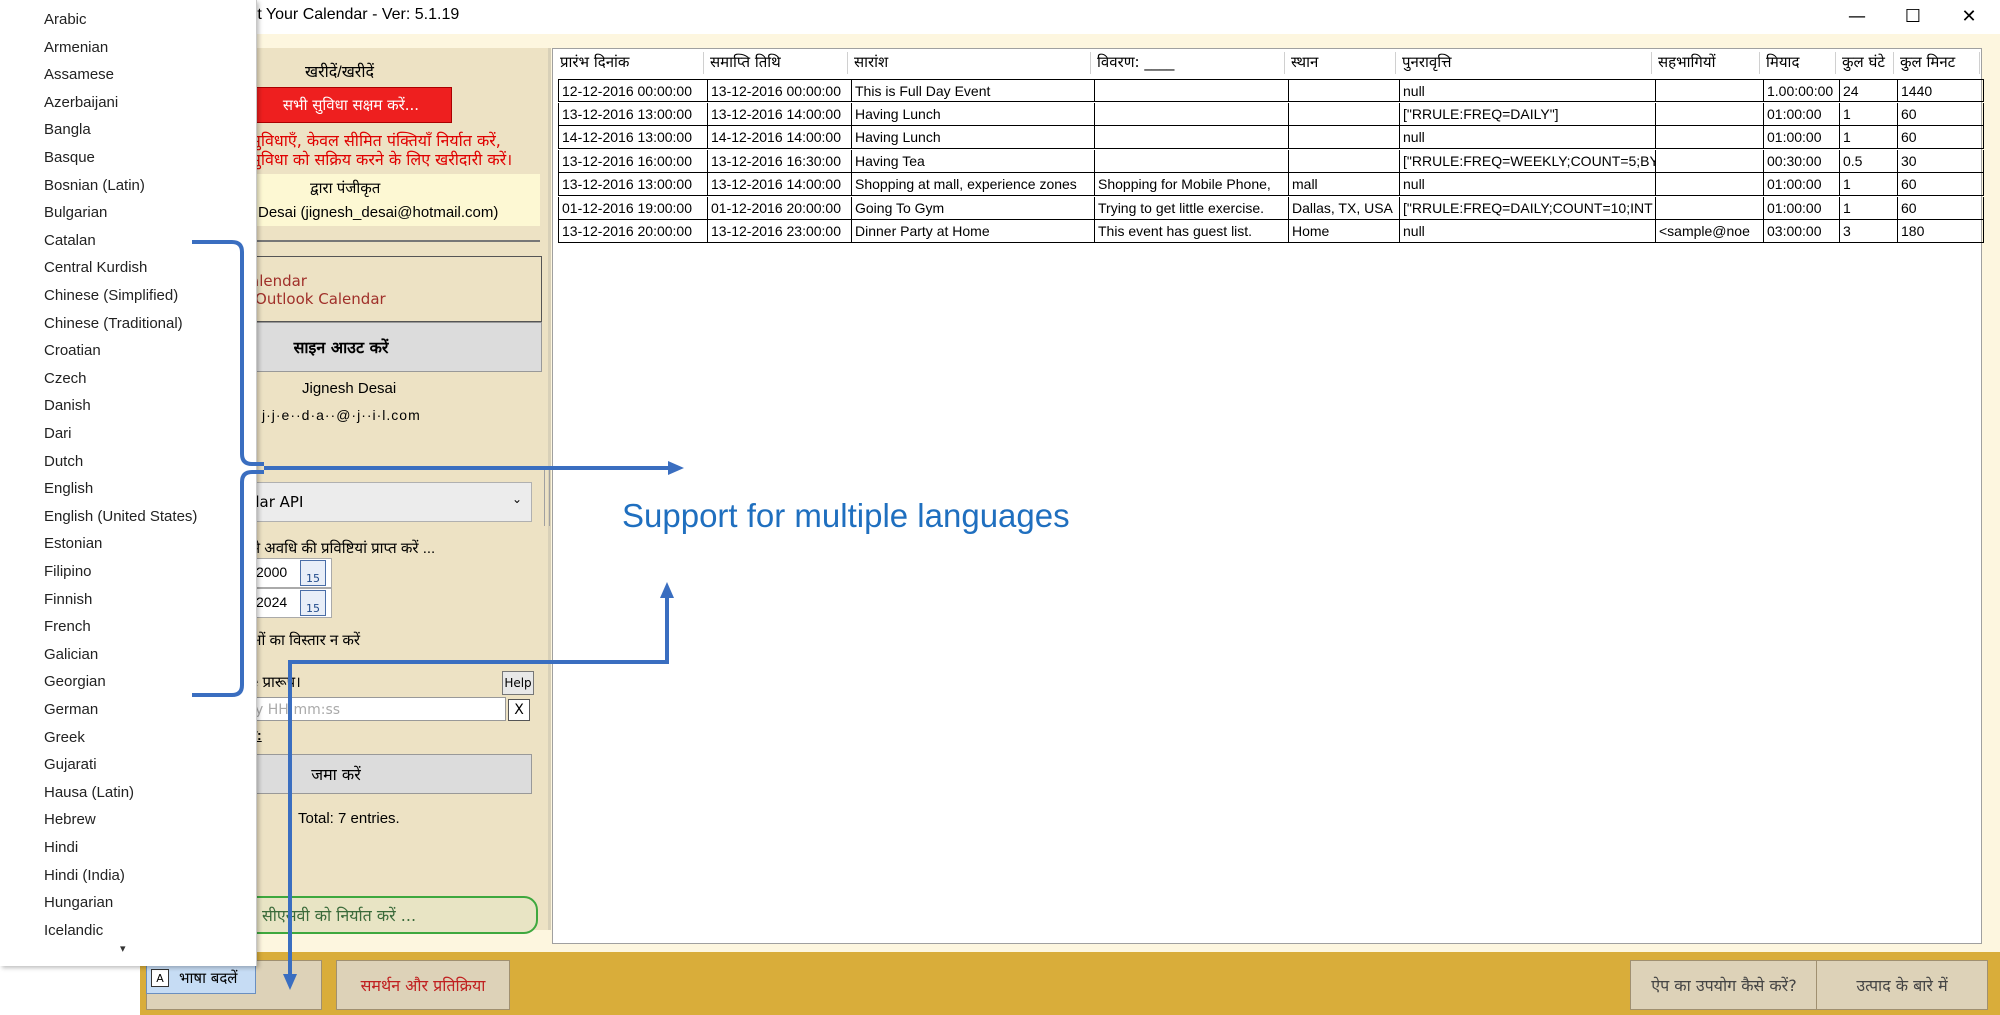 Image resolution: width=2000 pixels, height=1015 pixels. What do you see at coordinates (290, 982) in the screenshot?
I see `arrow-head-down` at bounding box center [290, 982].